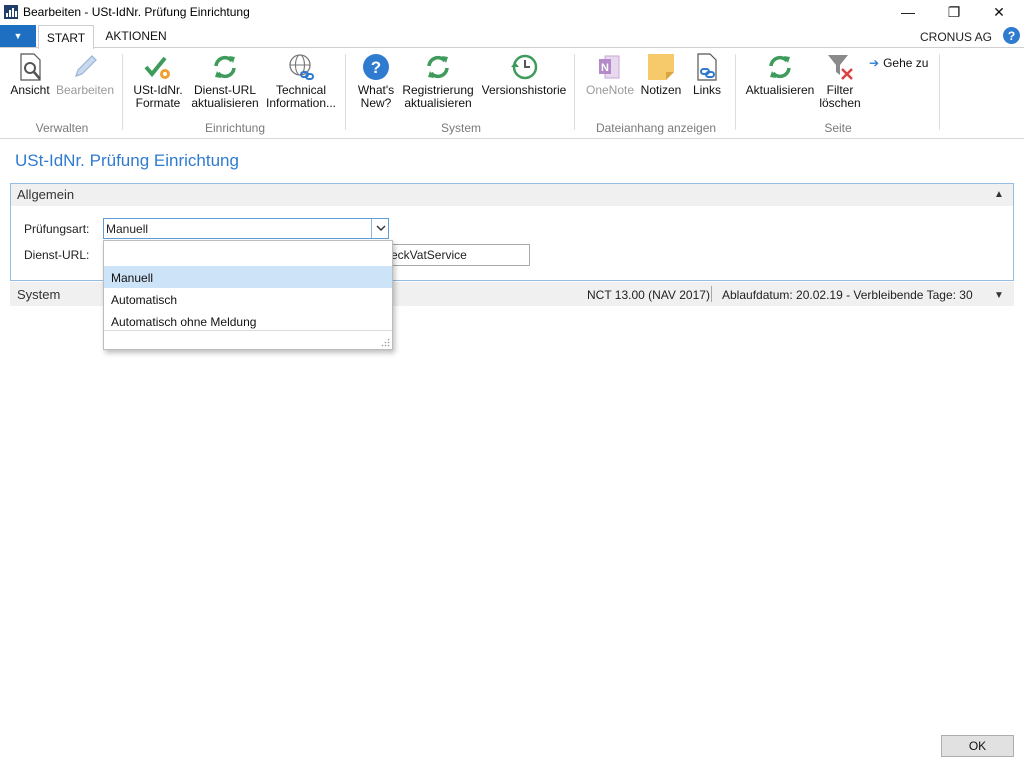  What do you see at coordinates (956, 37) in the screenshot?
I see `company-name: CRONUS AG` at bounding box center [956, 37].